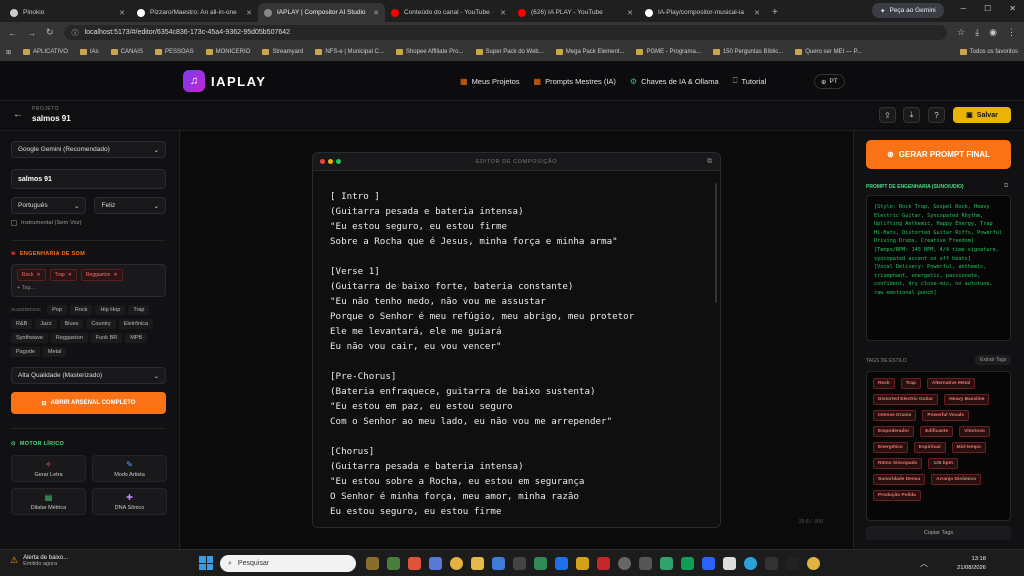  I want to click on suggestion-chip: Trap, so click(139, 310).